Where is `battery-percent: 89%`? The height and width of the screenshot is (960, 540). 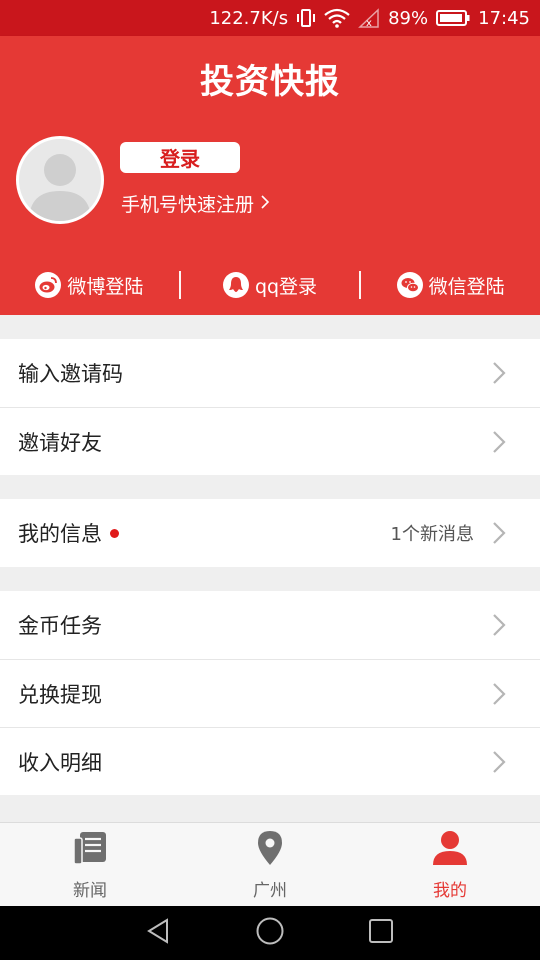
battery-percent: 89% is located at coordinates (408, 18).